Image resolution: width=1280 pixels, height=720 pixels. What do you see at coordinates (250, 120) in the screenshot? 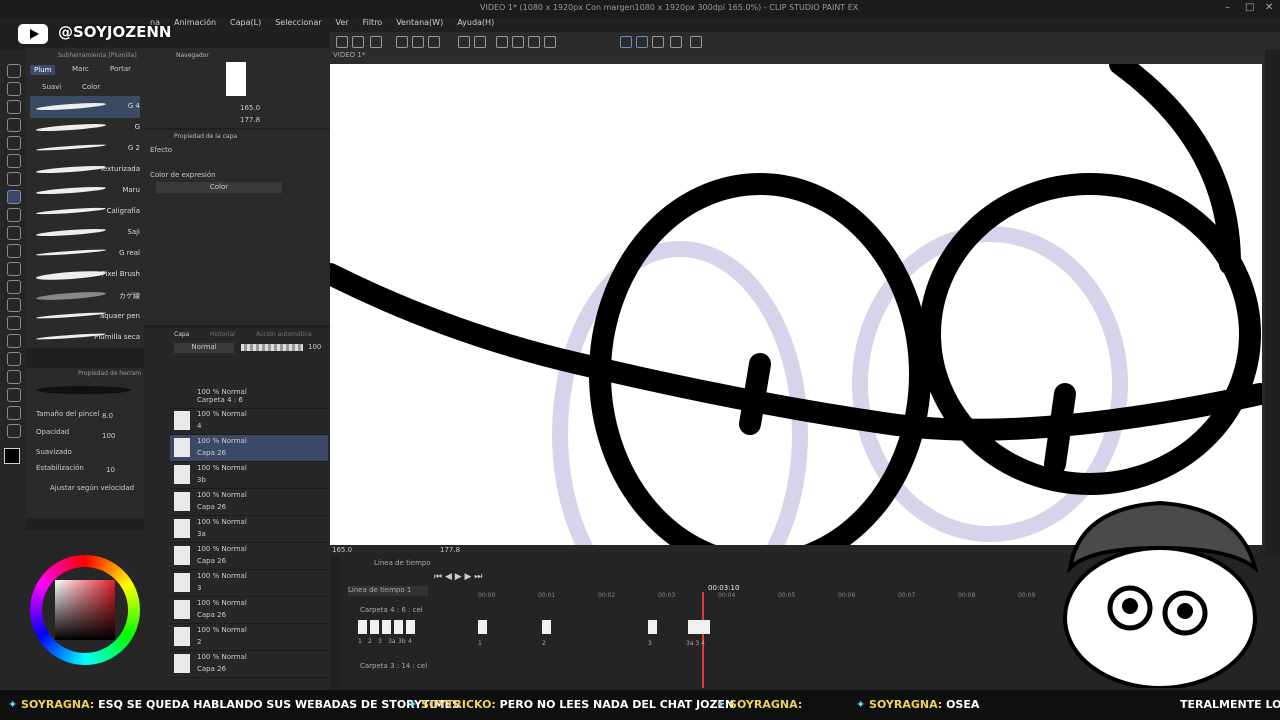
I see `navigator-angle: 177.8` at bounding box center [250, 120].